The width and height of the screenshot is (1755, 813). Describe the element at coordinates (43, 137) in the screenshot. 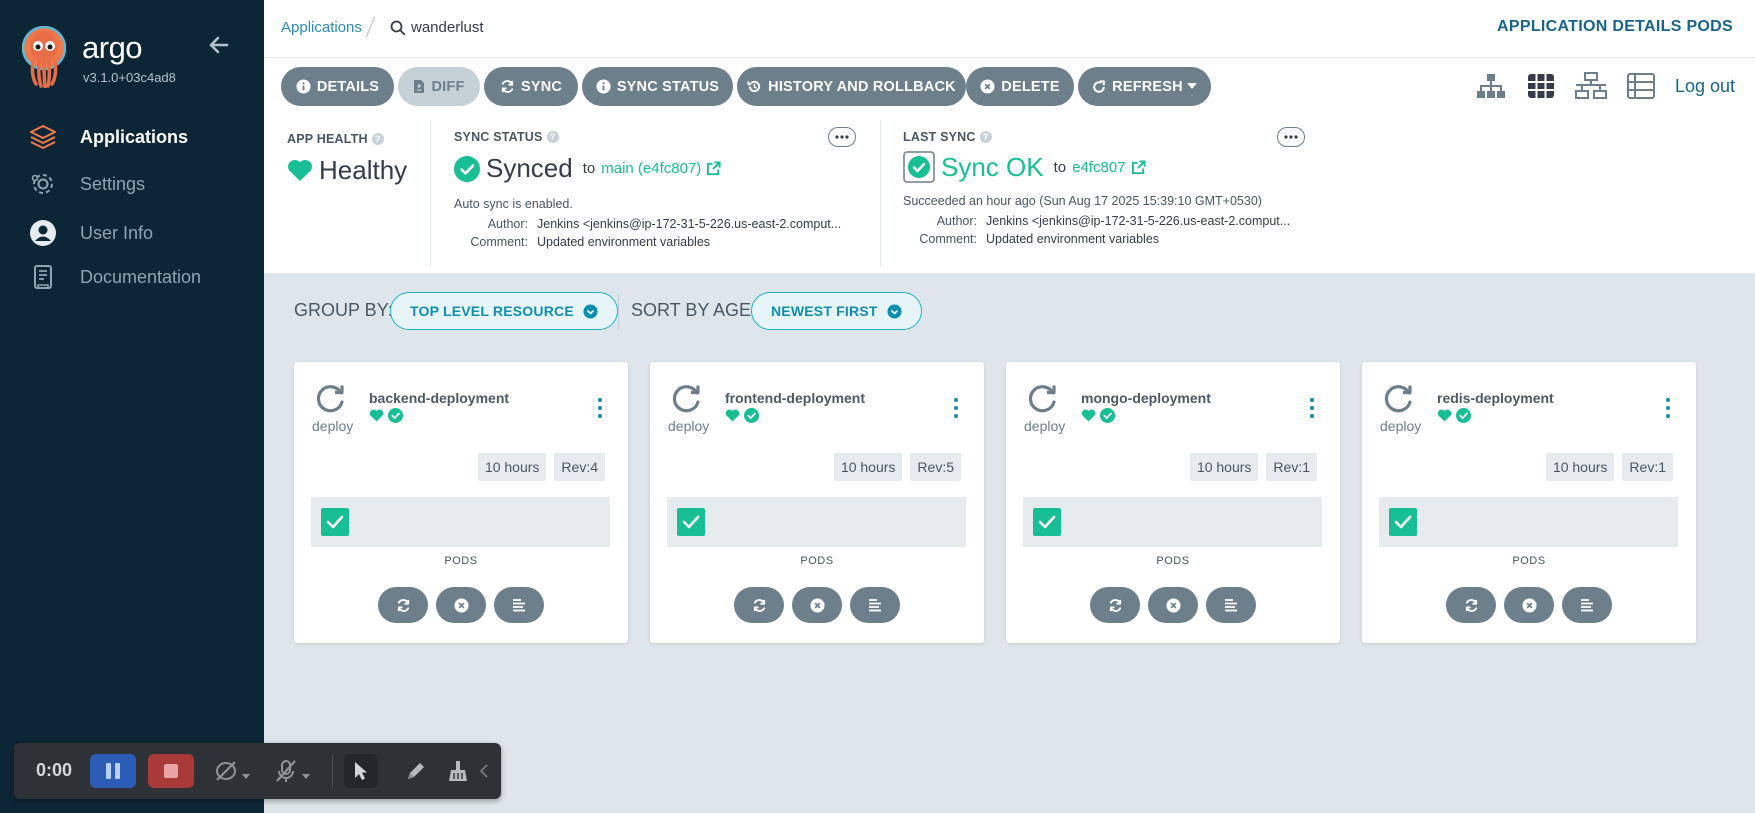

I see `layers-icon` at that location.